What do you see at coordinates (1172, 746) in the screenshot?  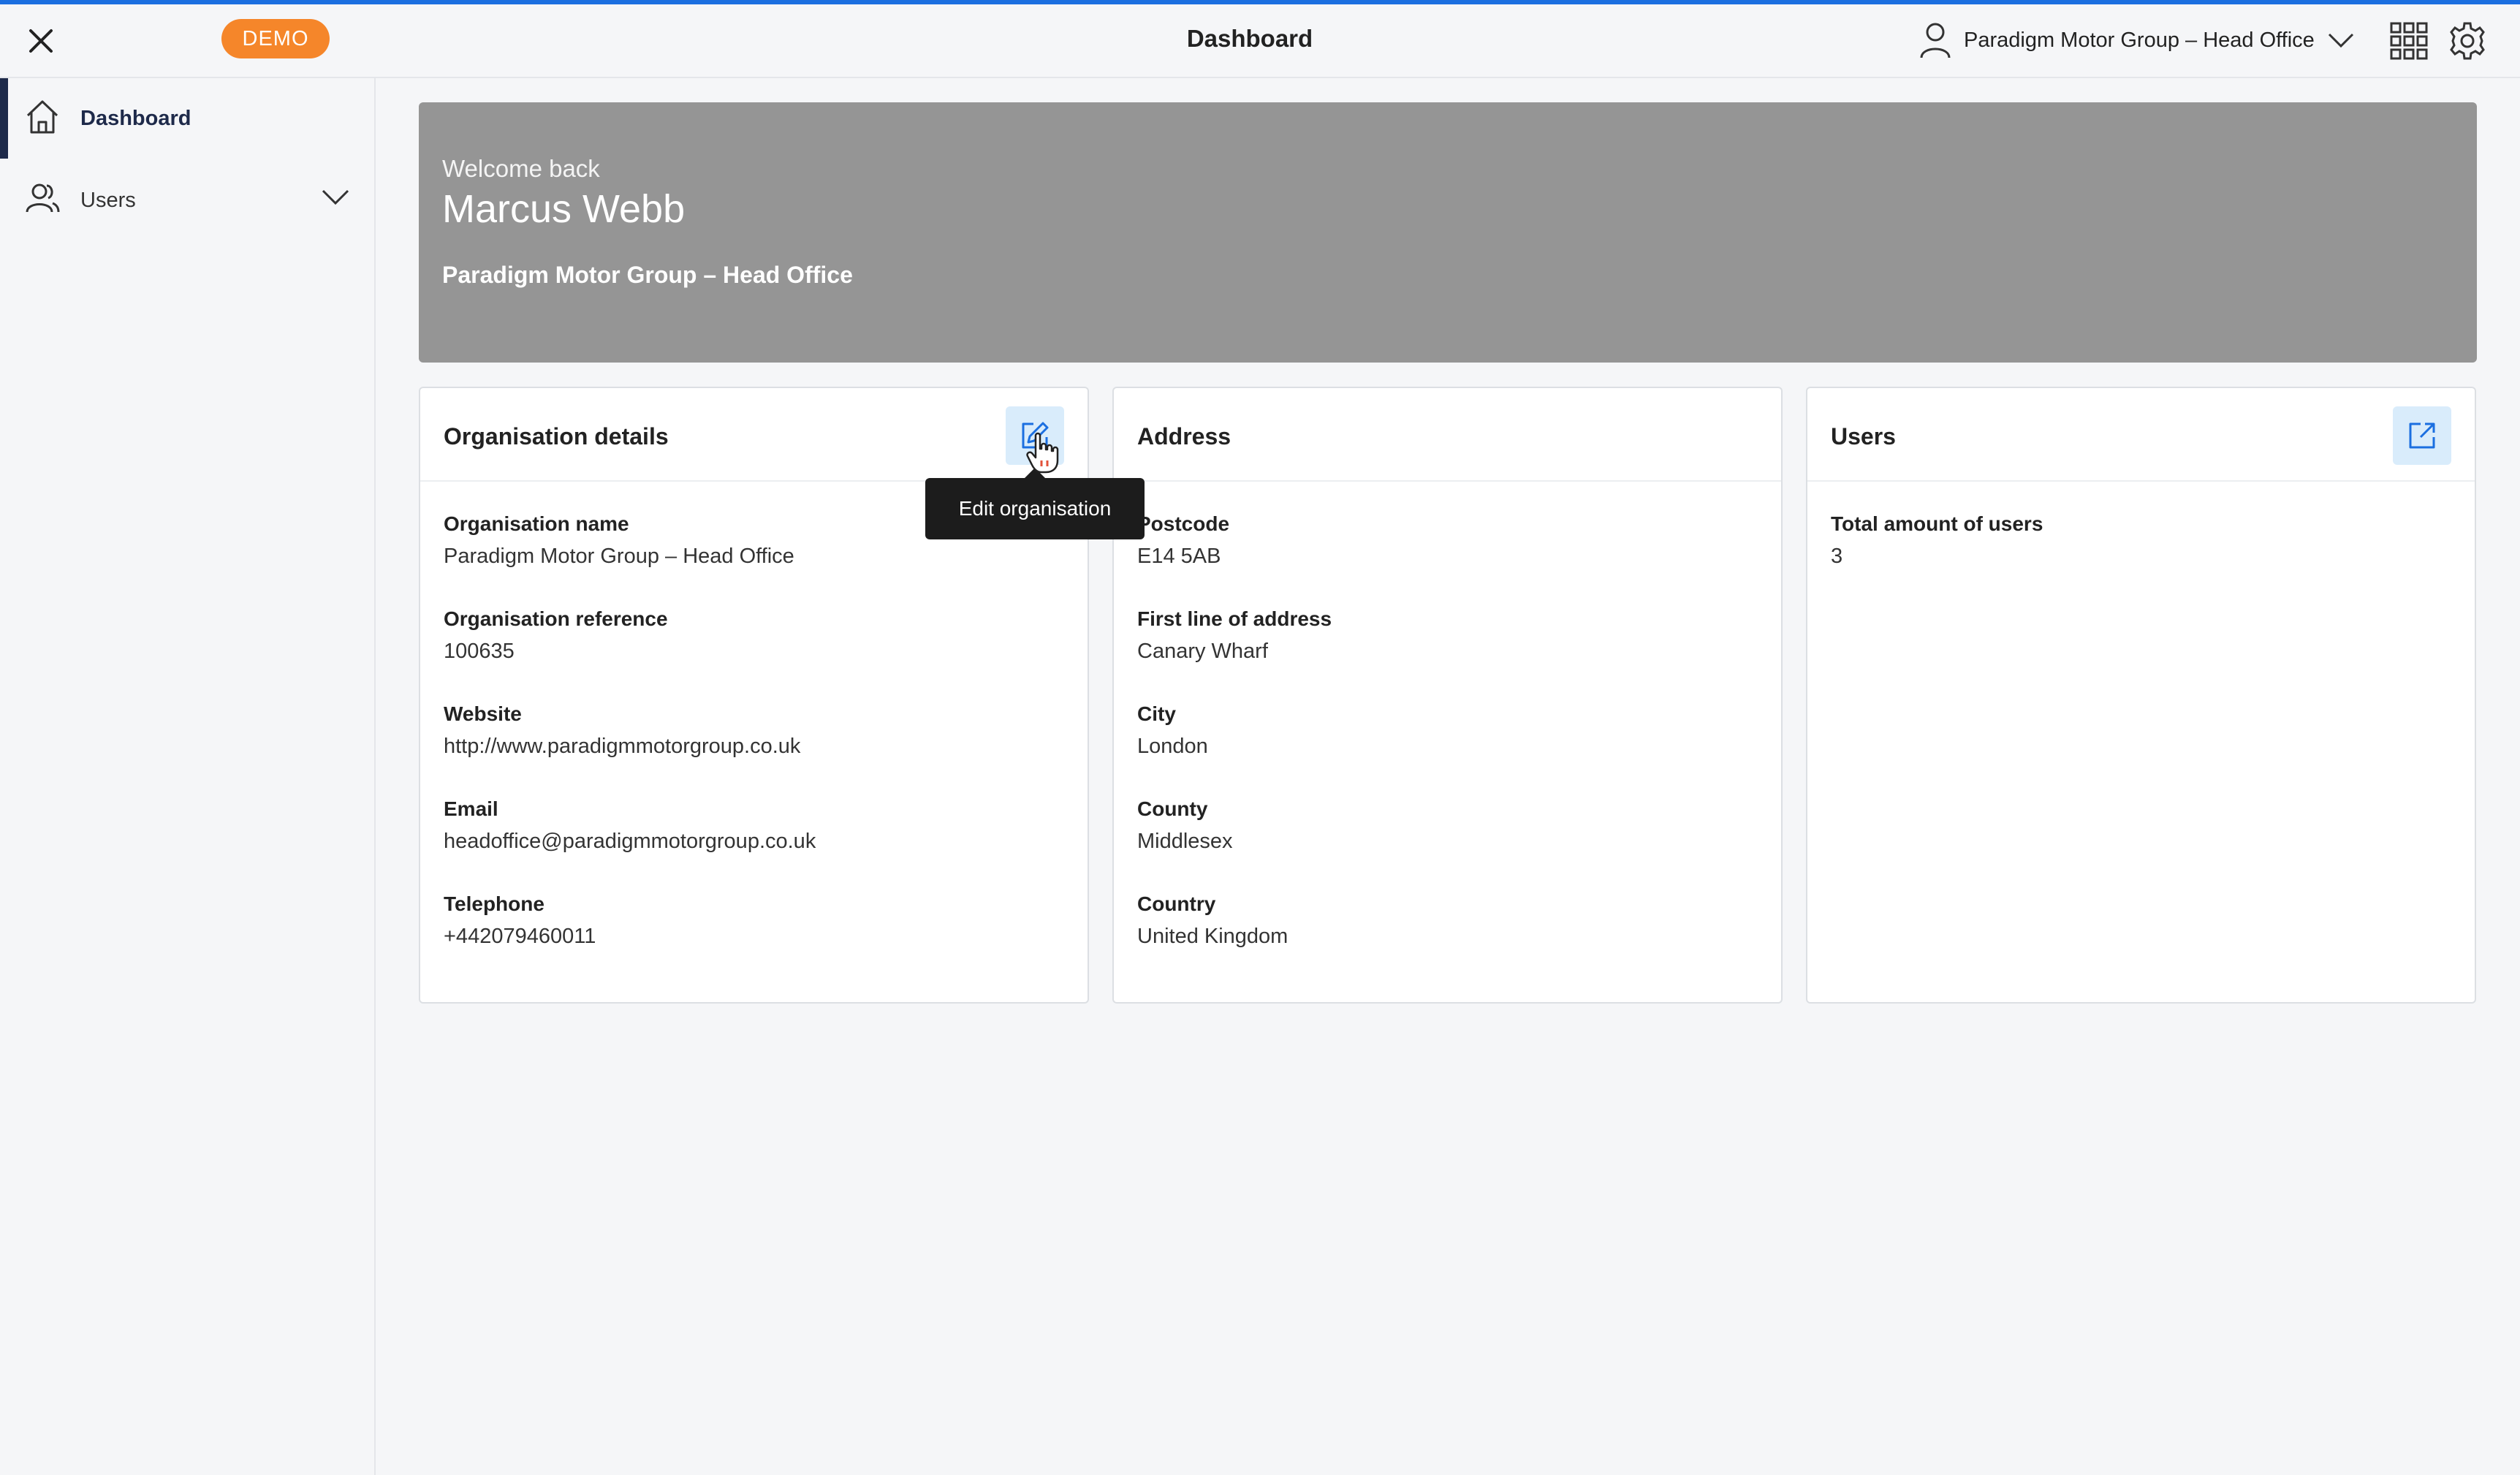 I see `field-value: London` at bounding box center [1172, 746].